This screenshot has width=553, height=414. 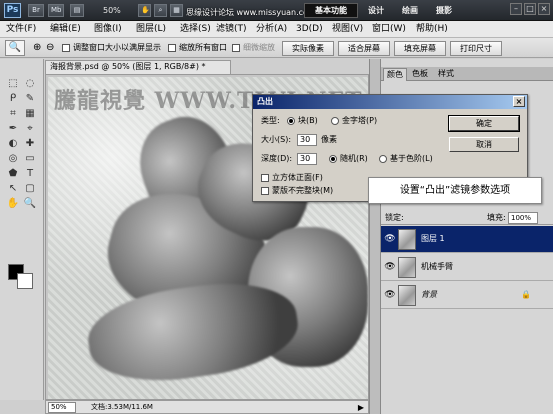 I want to click on workspace-essentials-button: 基本功能, so click(x=331, y=10).